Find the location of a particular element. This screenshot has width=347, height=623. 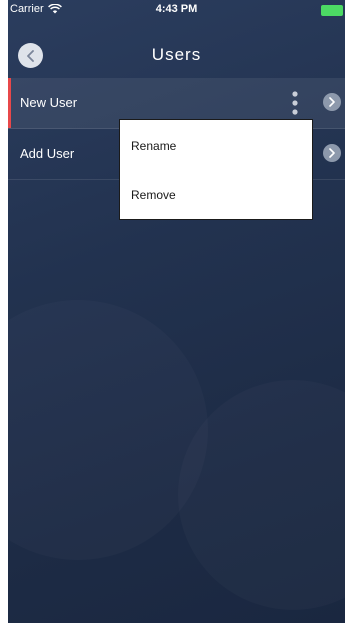

list-item-label: Add User is located at coordinates (47, 153).